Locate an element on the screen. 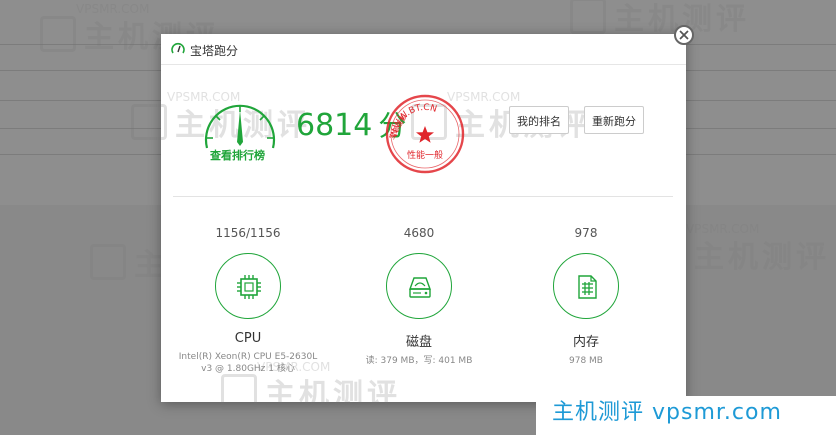 This screenshot has height=435, width=836. metric-disk: 4680 磁盘 读: 379 MB，写: 401 MB is located at coordinates (419, 296).